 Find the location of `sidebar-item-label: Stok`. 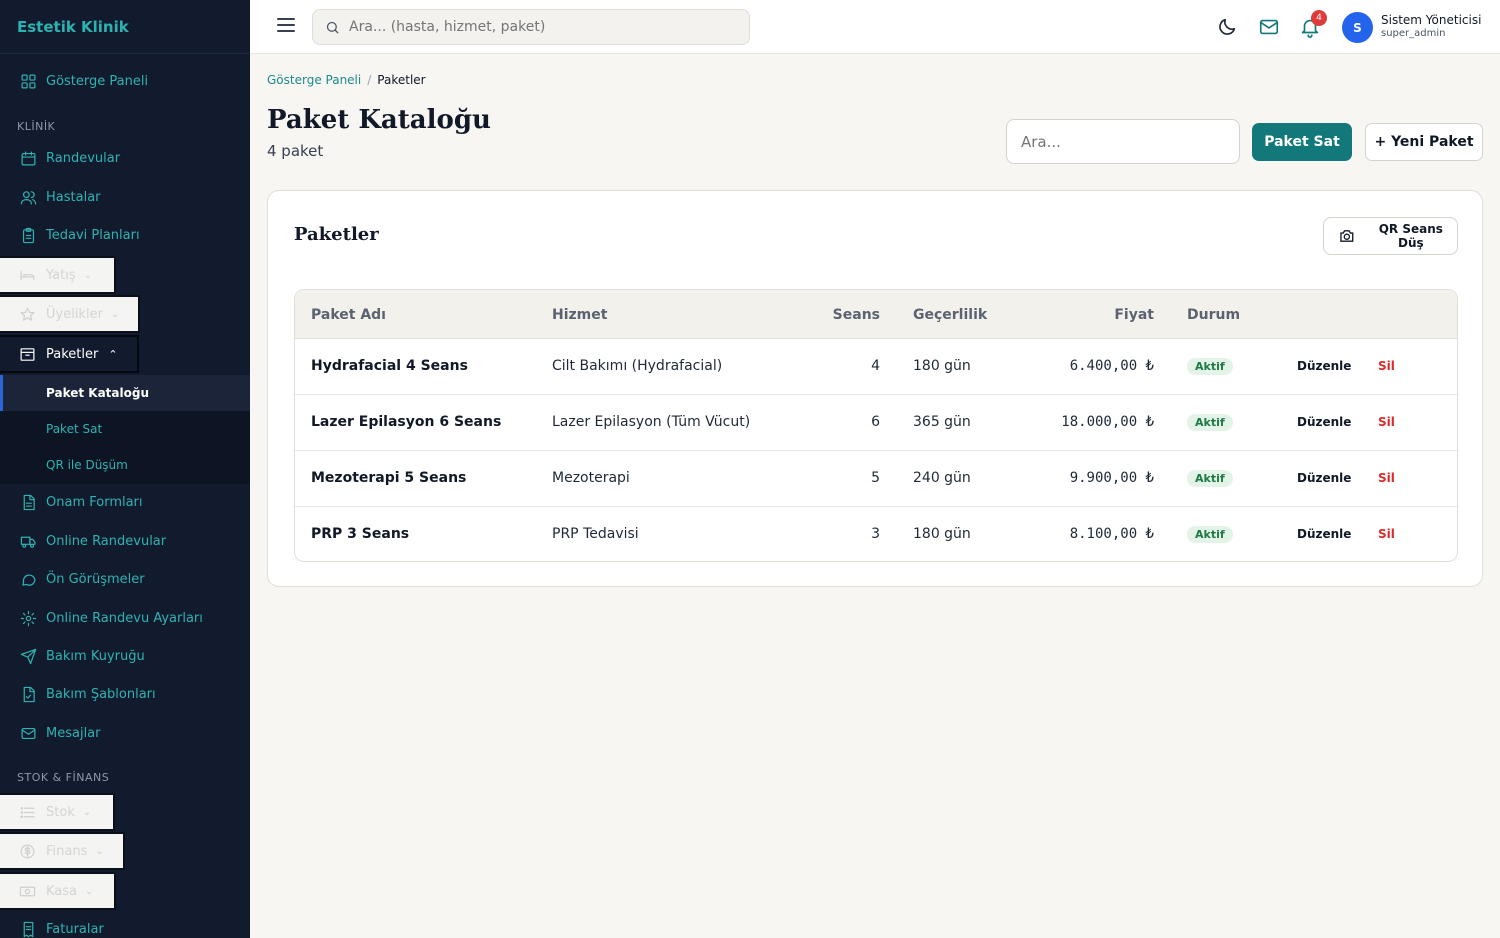

sidebar-item-label: Stok is located at coordinates (60, 812).